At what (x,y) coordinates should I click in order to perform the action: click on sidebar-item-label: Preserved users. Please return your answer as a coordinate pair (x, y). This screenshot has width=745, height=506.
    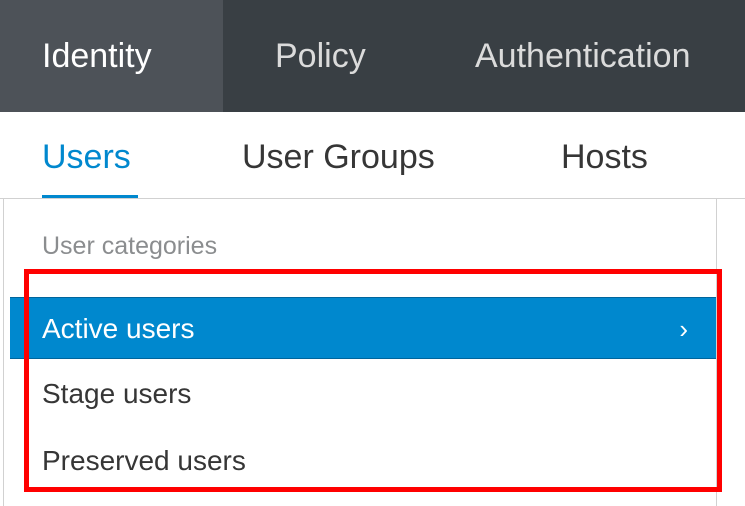
    Looking at the image, I should click on (144, 460).